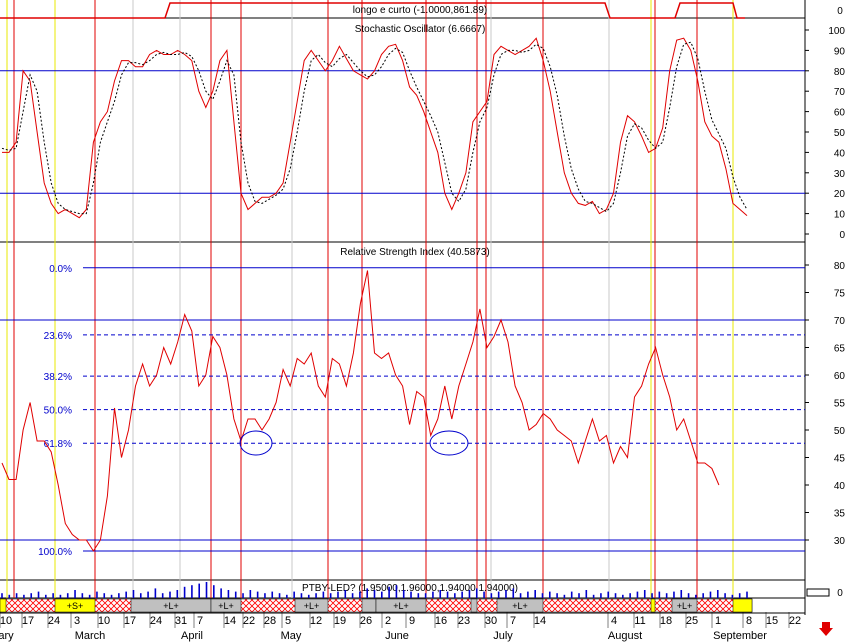  What do you see at coordinates (840, 514) in the screenshot?
I see `rsi-tick-label: 35` at bounding box center [840, 514].